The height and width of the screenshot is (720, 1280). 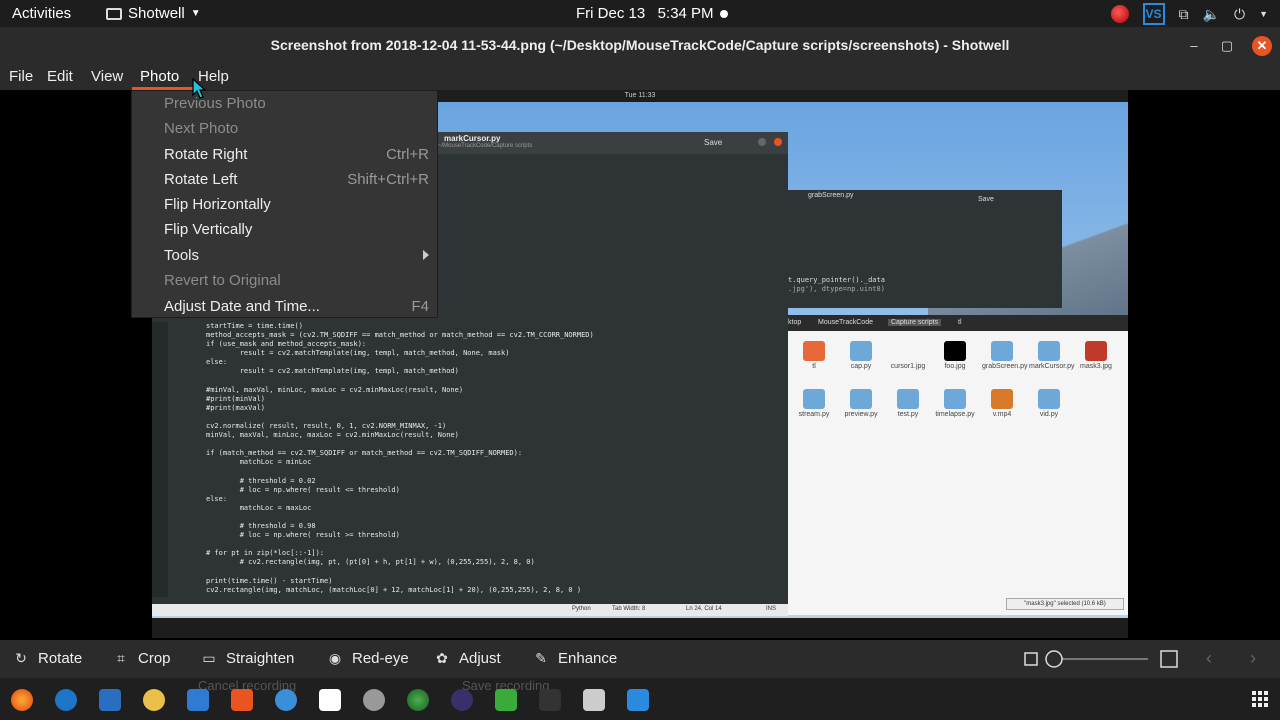 I want to click on file-item: tl, so click(x=814, y=355).